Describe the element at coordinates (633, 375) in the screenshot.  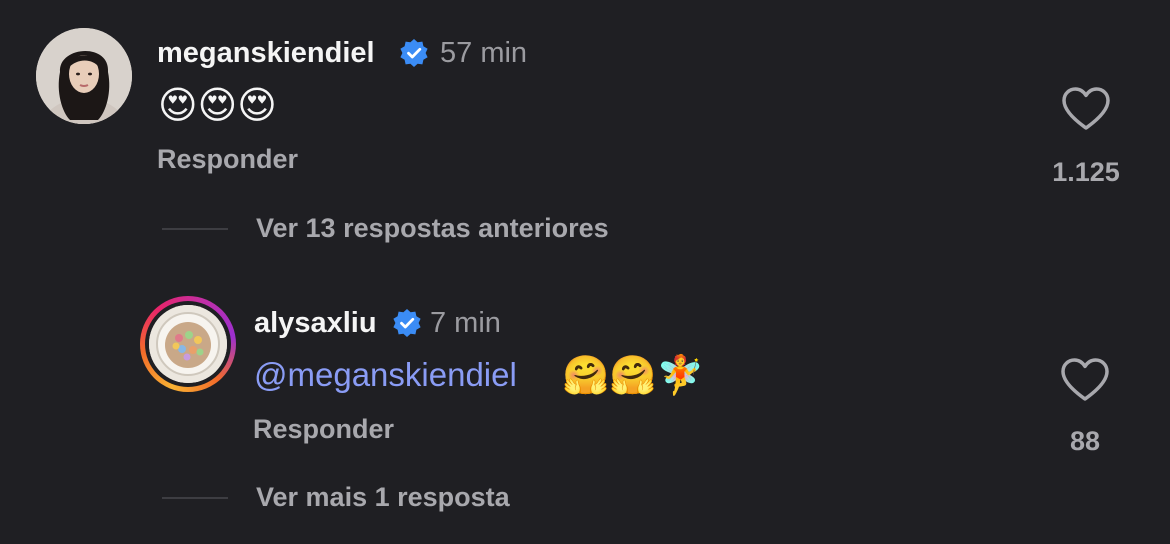
I see `reply-text: 🤗🤗🧚` at that location.